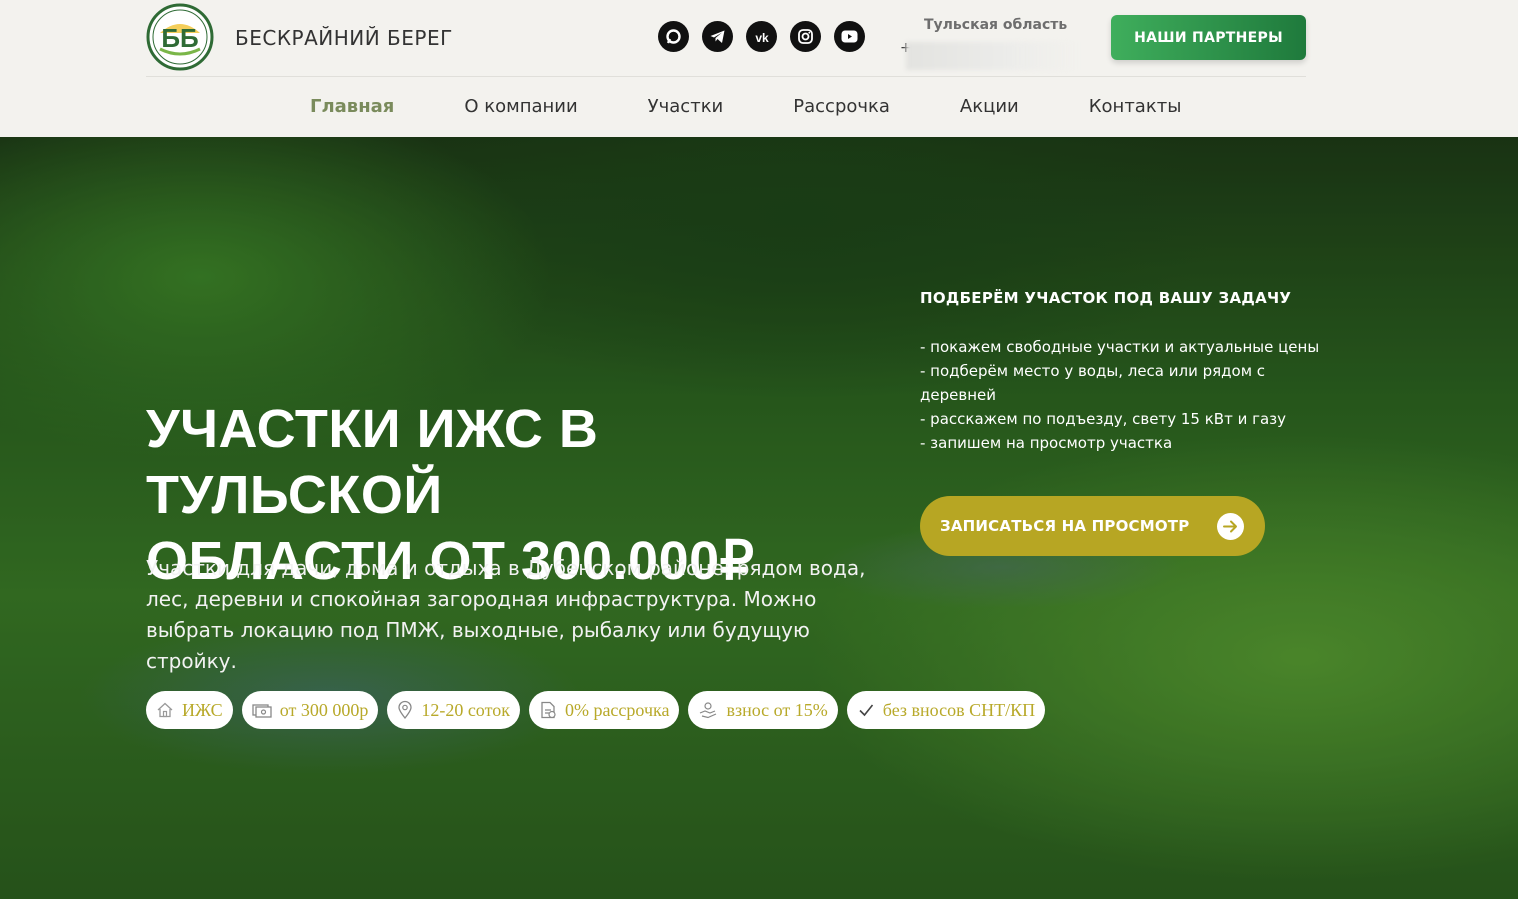 Image resolution: width=1518 pixels, height=899 pixels. I want to click on nav-item-contacts: Контакты, so click(1135, 106).